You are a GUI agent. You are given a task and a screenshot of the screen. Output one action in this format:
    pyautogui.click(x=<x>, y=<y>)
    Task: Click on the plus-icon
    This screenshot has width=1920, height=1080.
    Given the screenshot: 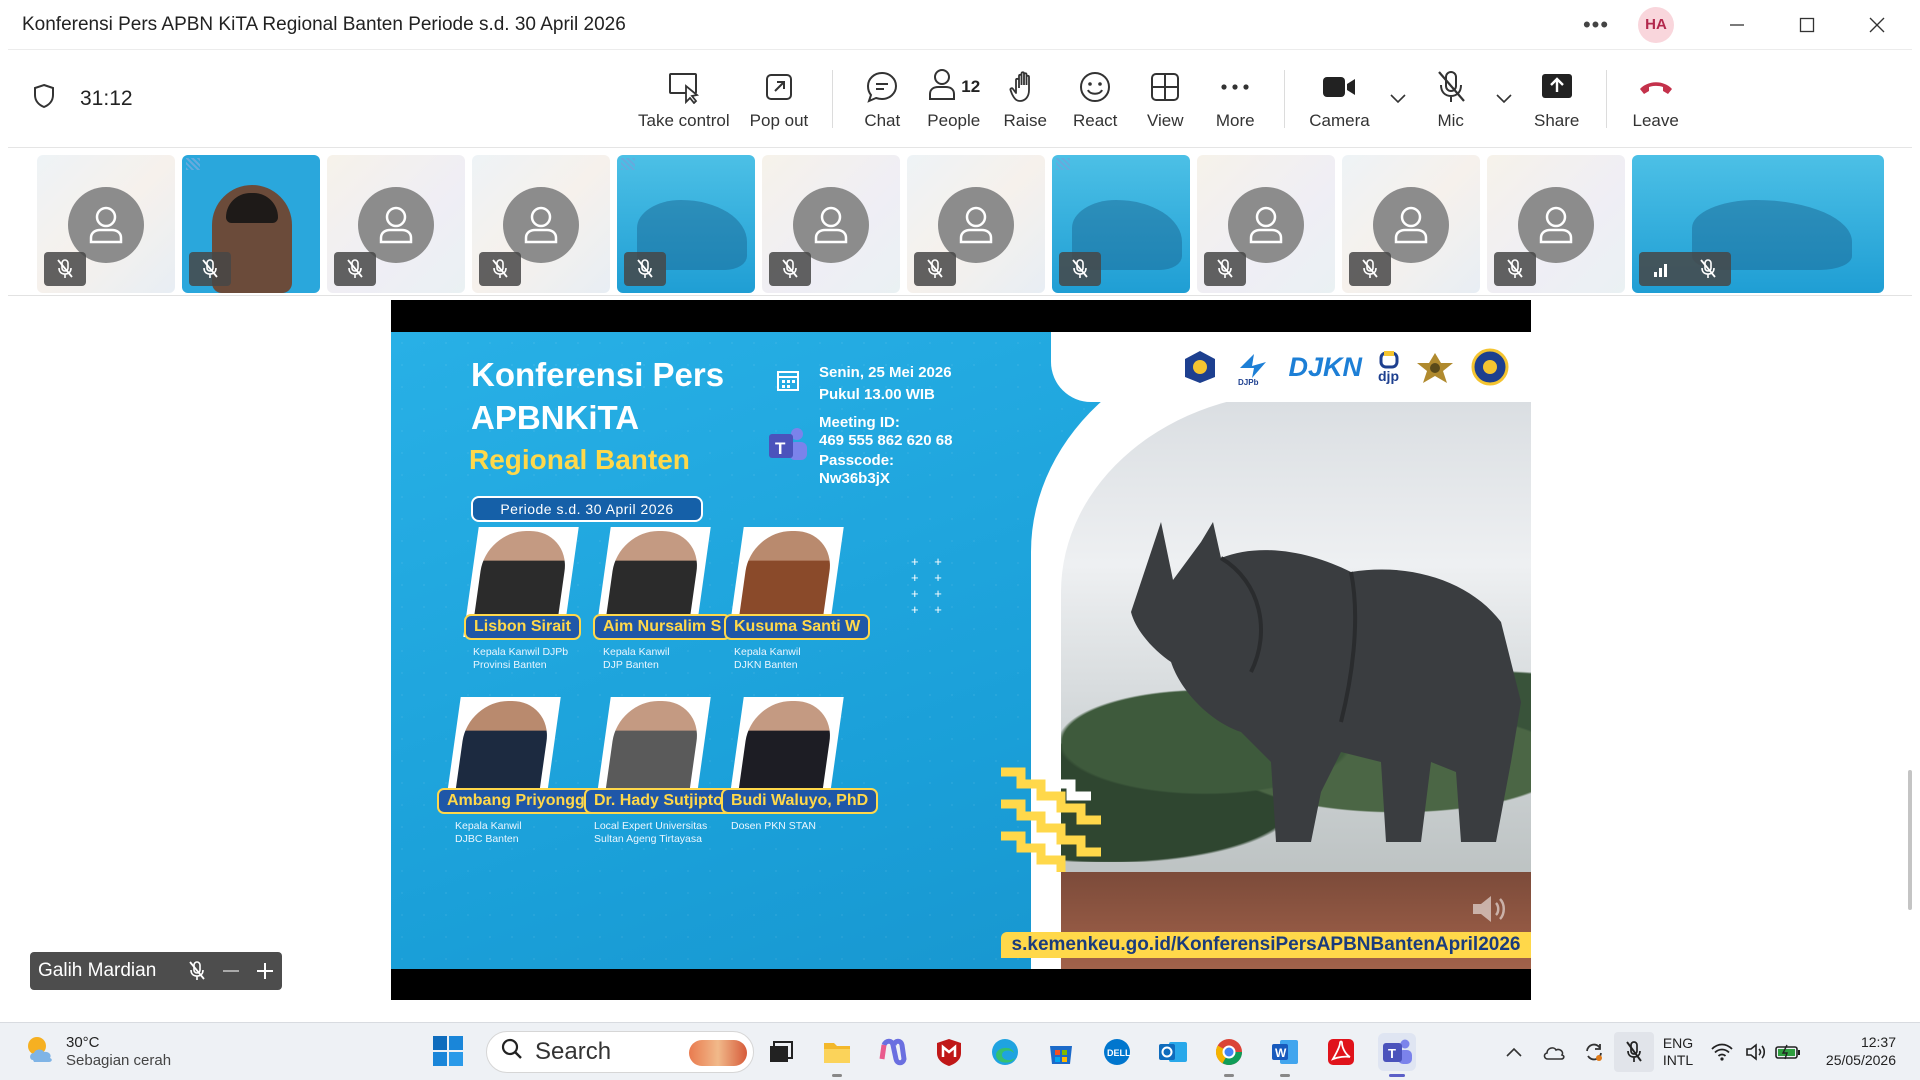 What is the action you would take?
    pyautogui.click(x=265, y=971)
    